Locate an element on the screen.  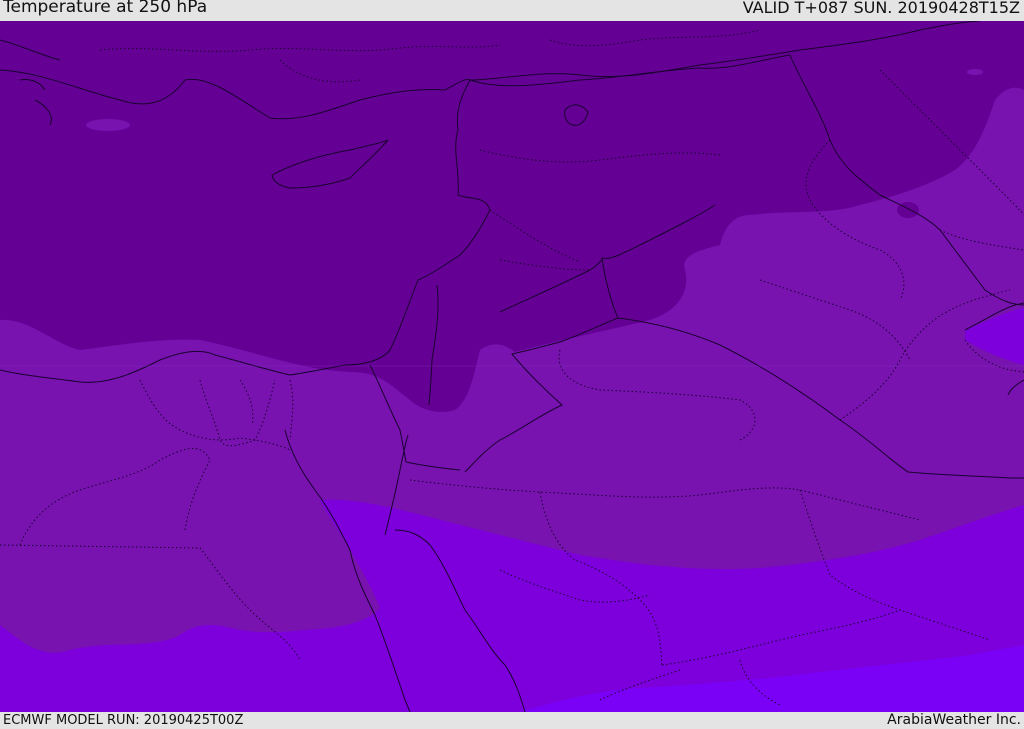
temp-patch-aegean is located at coordinates (108, 125).